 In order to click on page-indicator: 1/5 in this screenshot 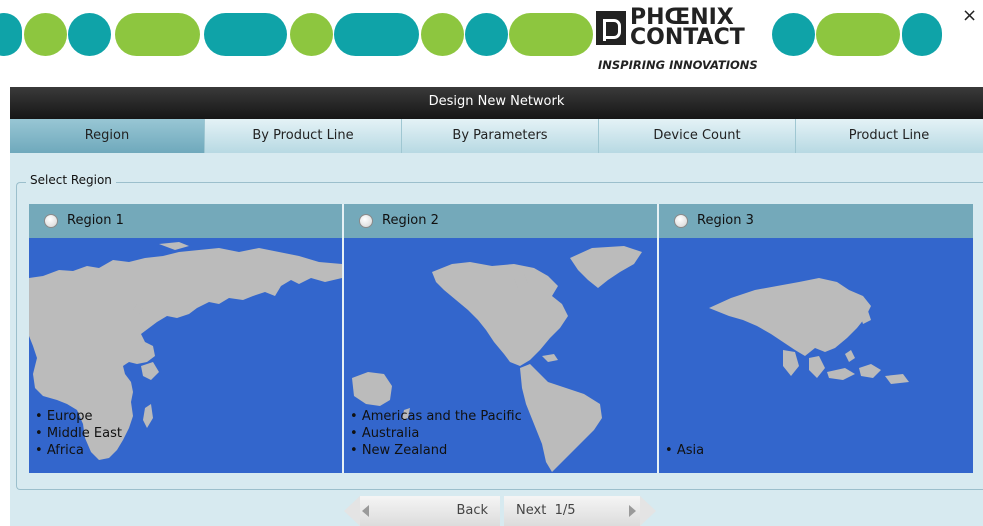, I will do `click(565, 510)`.